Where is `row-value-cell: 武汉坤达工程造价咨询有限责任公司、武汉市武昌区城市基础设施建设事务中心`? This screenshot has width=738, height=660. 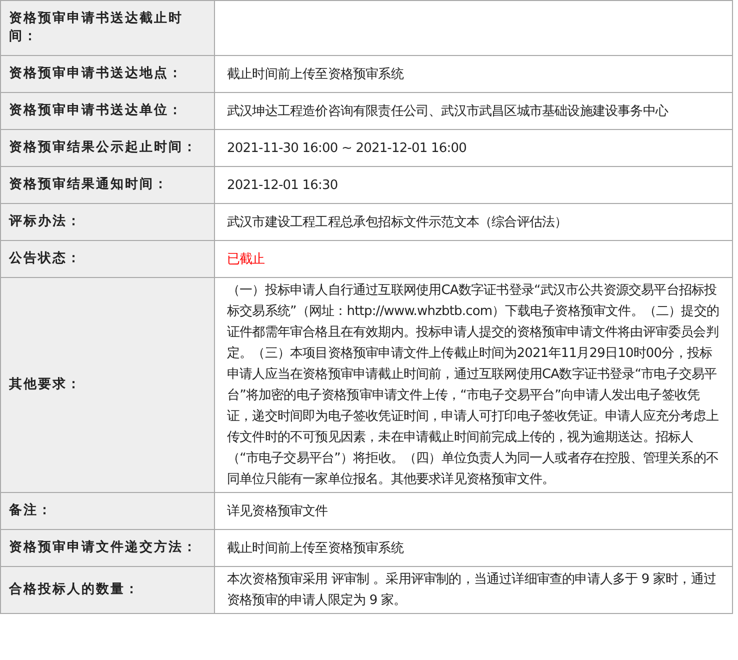 row-value-cell: 武汉坤达工程造价咨询有限责任公司、武汉市武昌区城市基础设施建设事务中心 is located at coordinates (474, 111).